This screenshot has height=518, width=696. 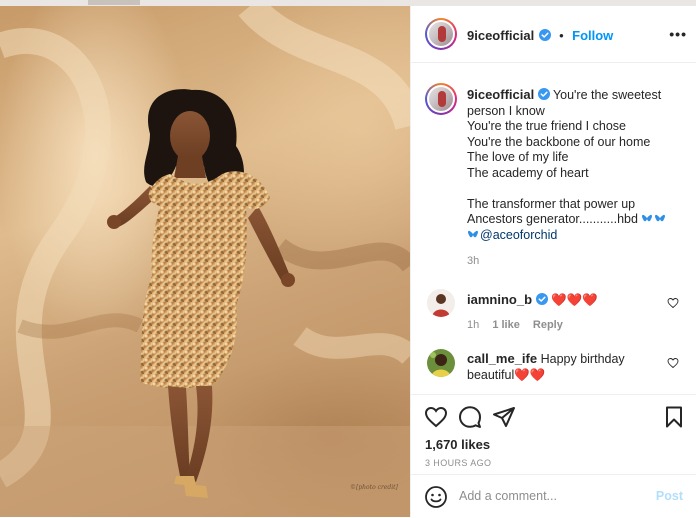 What do you see at coordinates (491, 374) in the screenshot?
I see `comment-text-continued: beautiful` at bounding box center [491, 374].